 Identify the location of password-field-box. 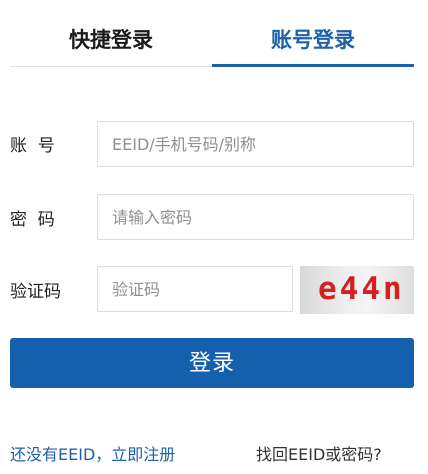
(255, 217).